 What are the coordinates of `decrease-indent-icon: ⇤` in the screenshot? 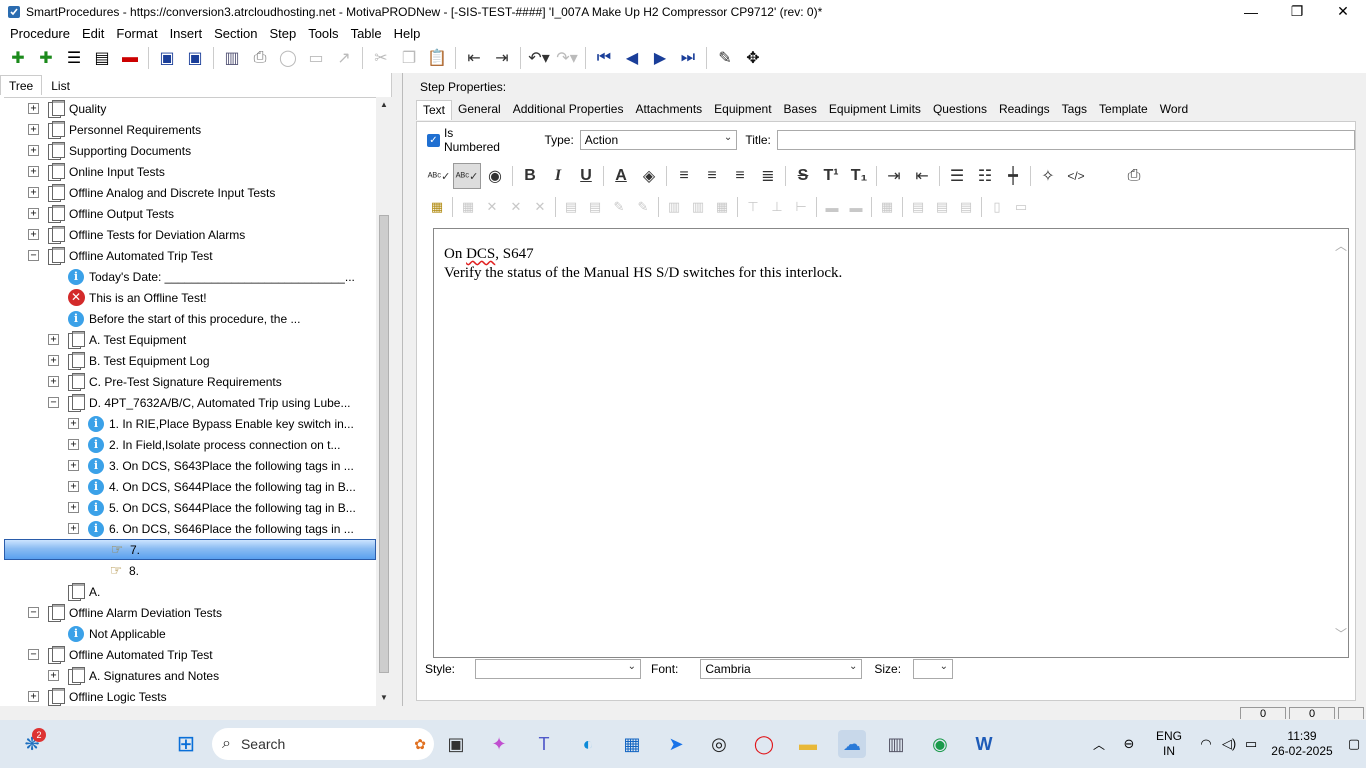 It's located at (922, 176).